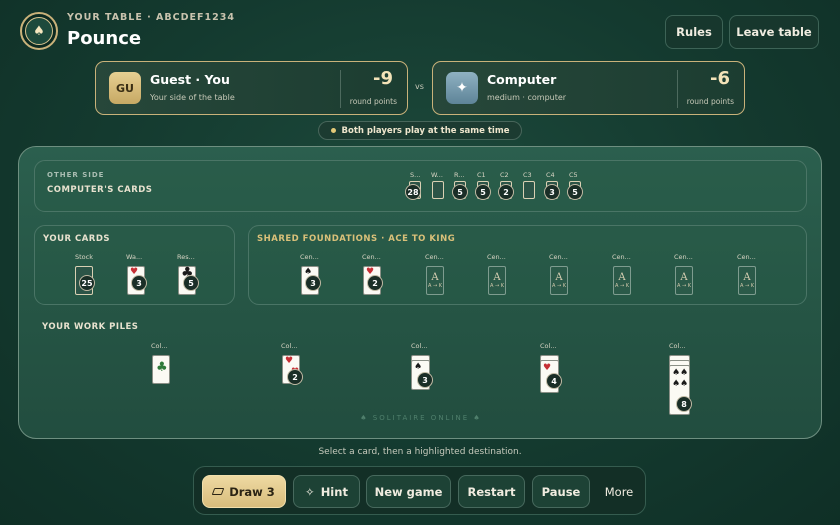  I want to click on draw-label: Draw 3, so click(252, 491).